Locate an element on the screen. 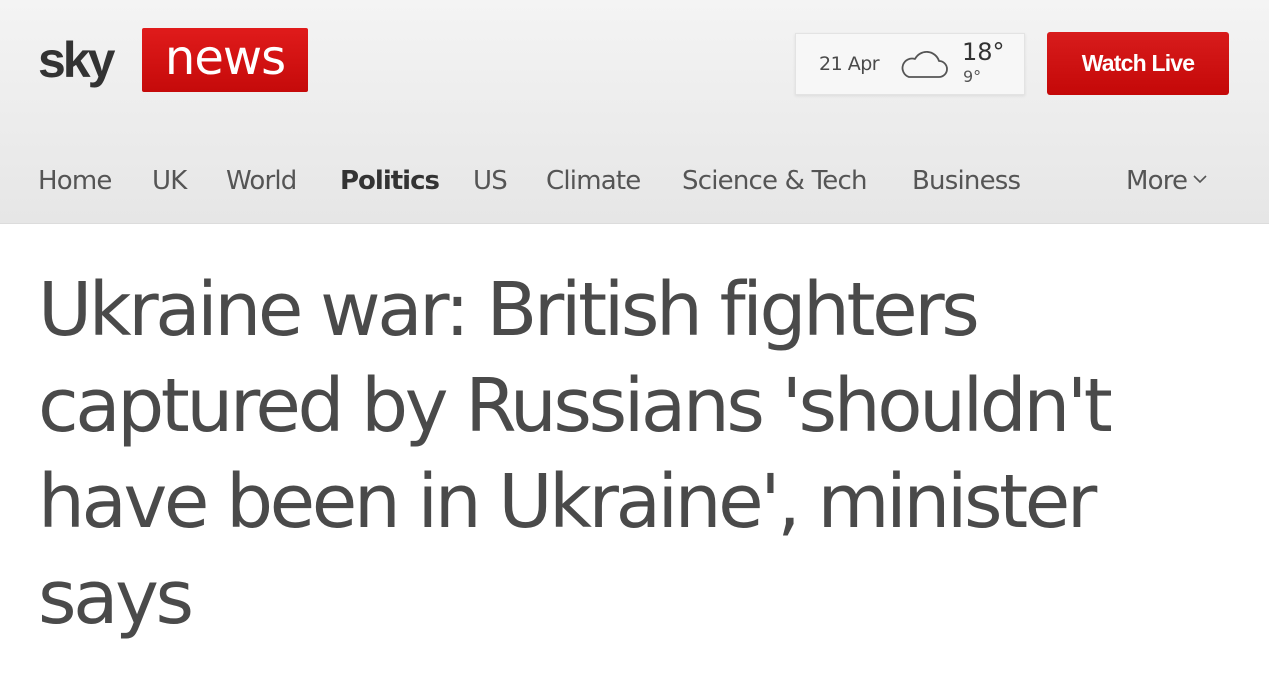 The height and width of the screenshot is (680, 1269). logo-sky-text: sky is located at coordinates (76, 60).